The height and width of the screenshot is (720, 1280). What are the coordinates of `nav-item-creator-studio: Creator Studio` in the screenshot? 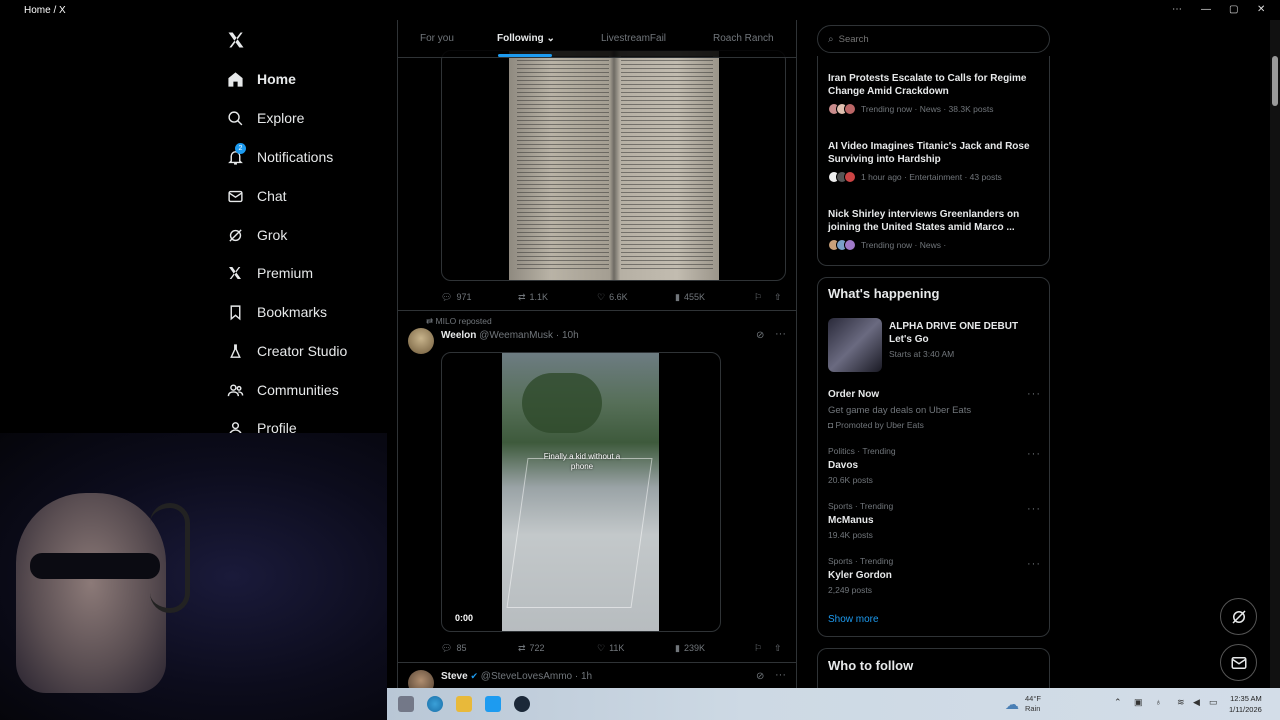 It's located at (286, 351).